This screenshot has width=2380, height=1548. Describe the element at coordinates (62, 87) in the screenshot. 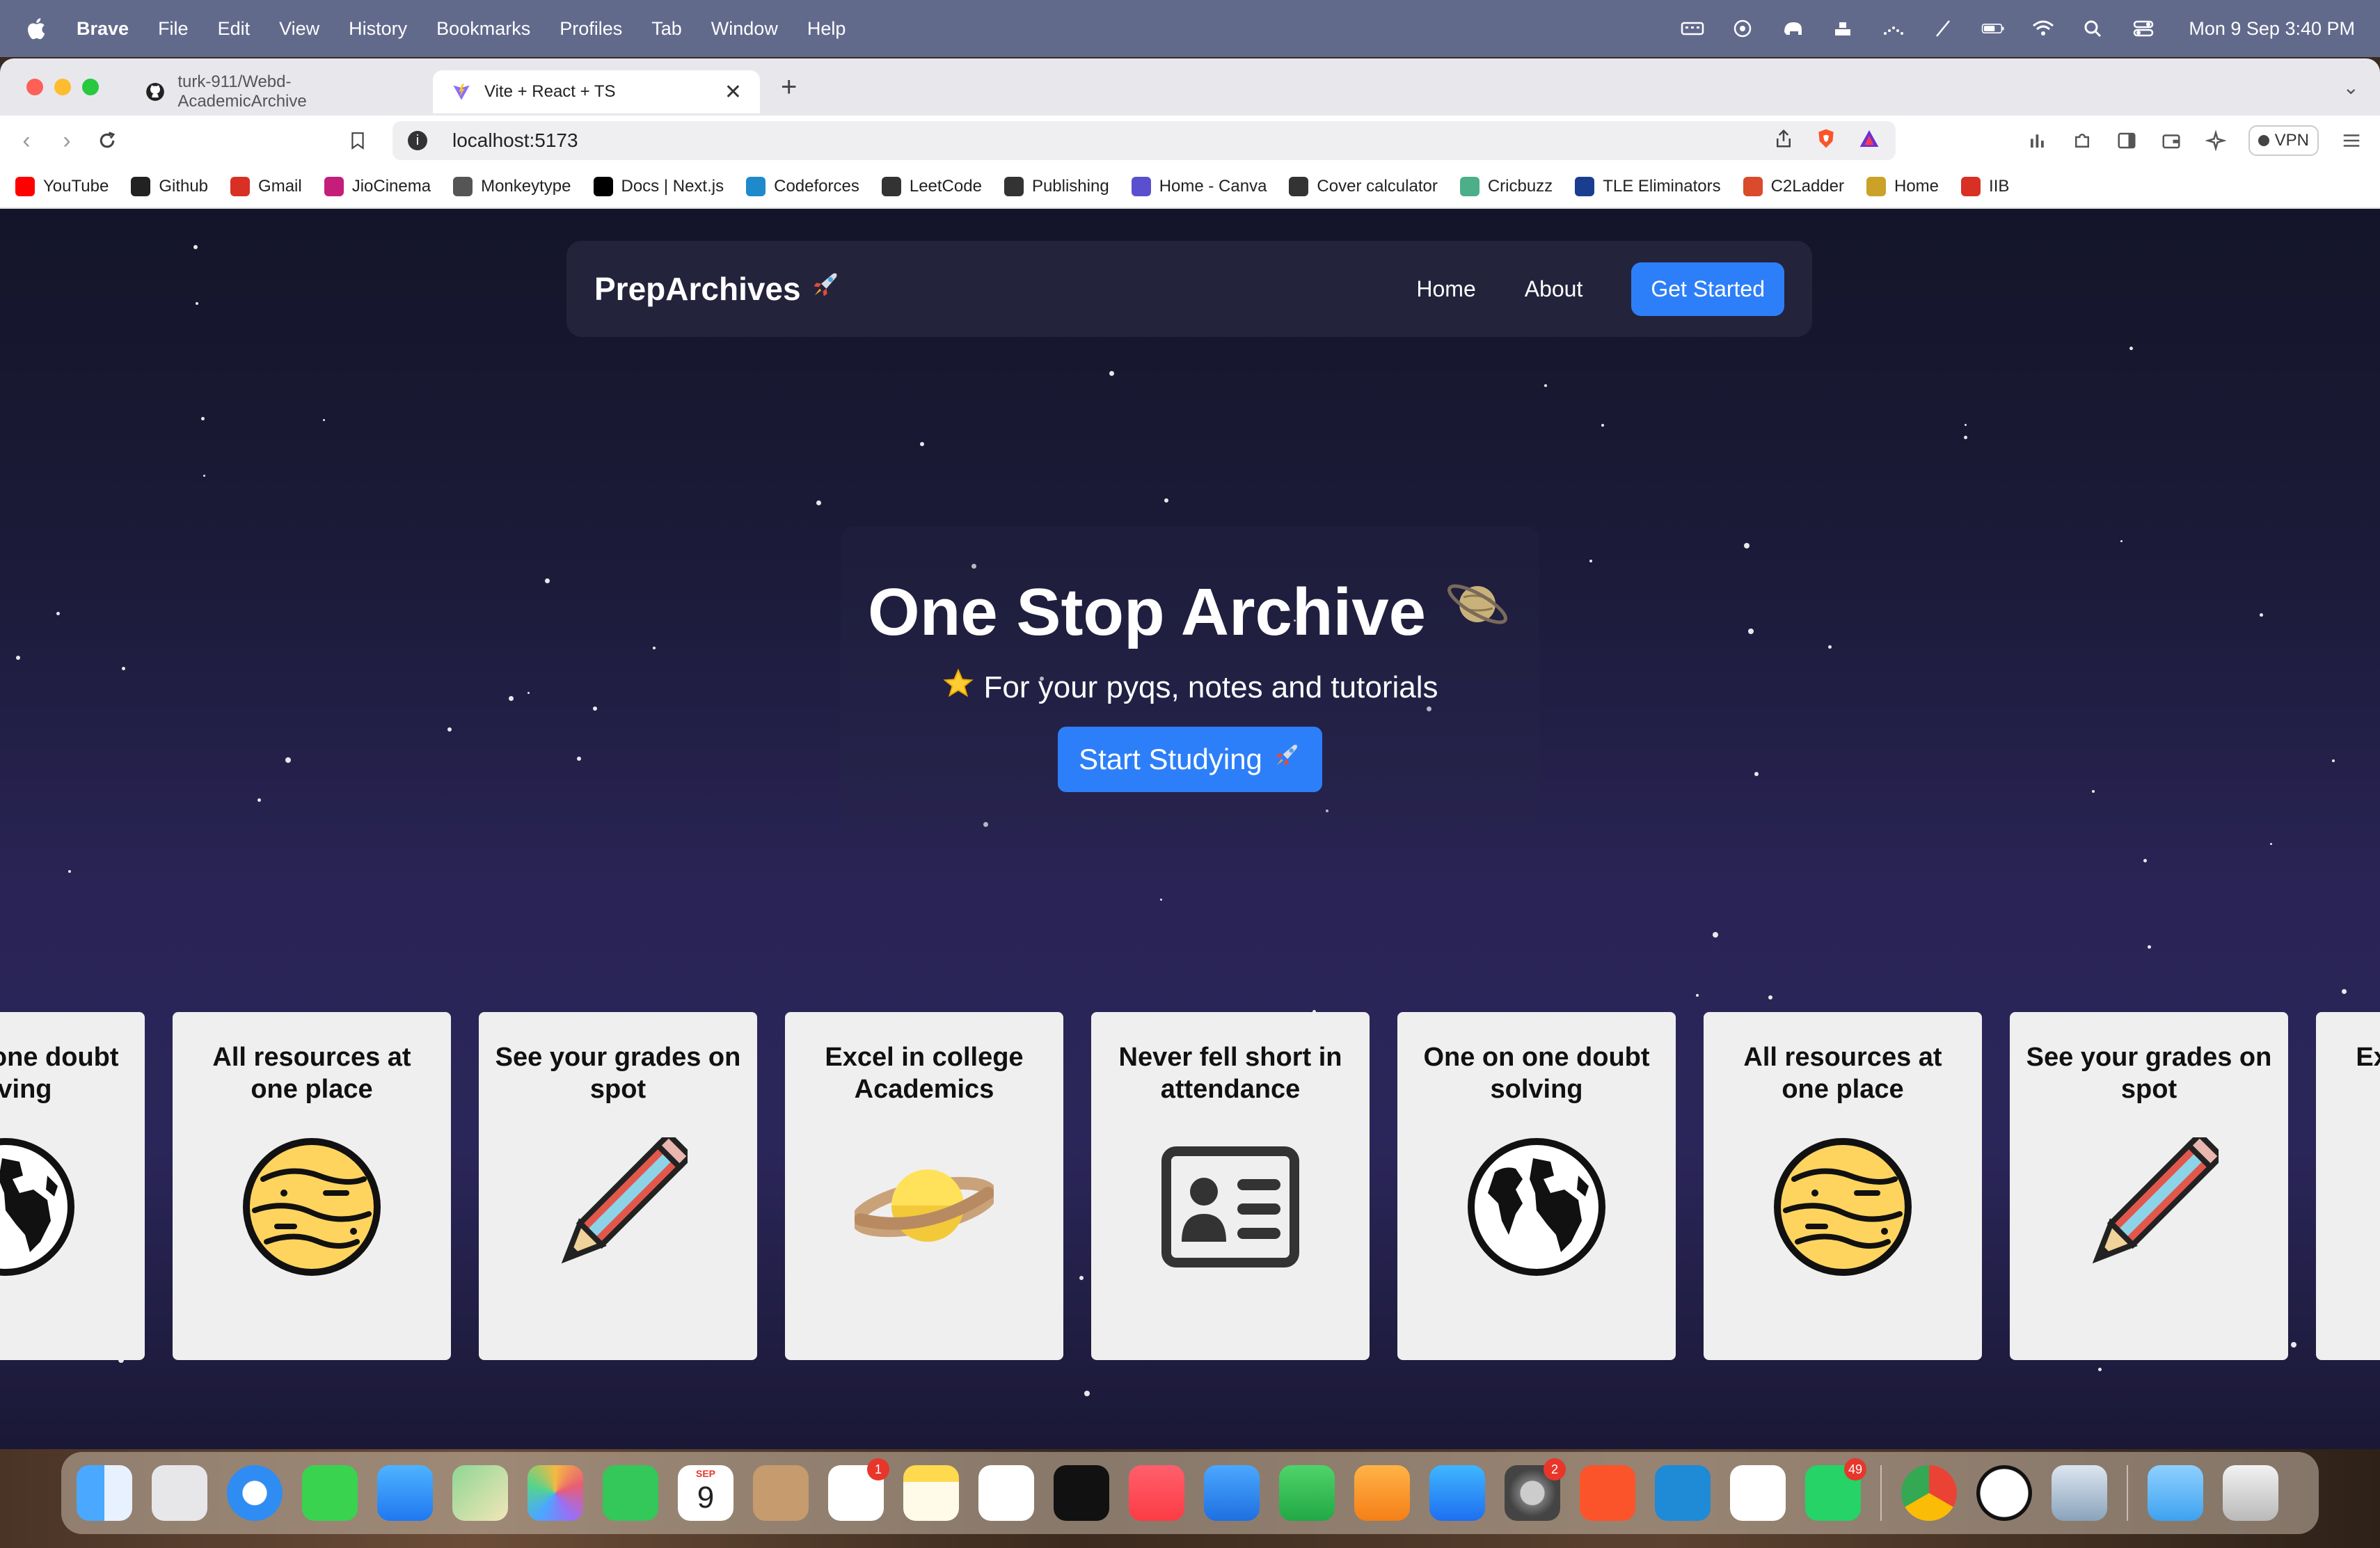

I see `minimize-window-button` at that location.